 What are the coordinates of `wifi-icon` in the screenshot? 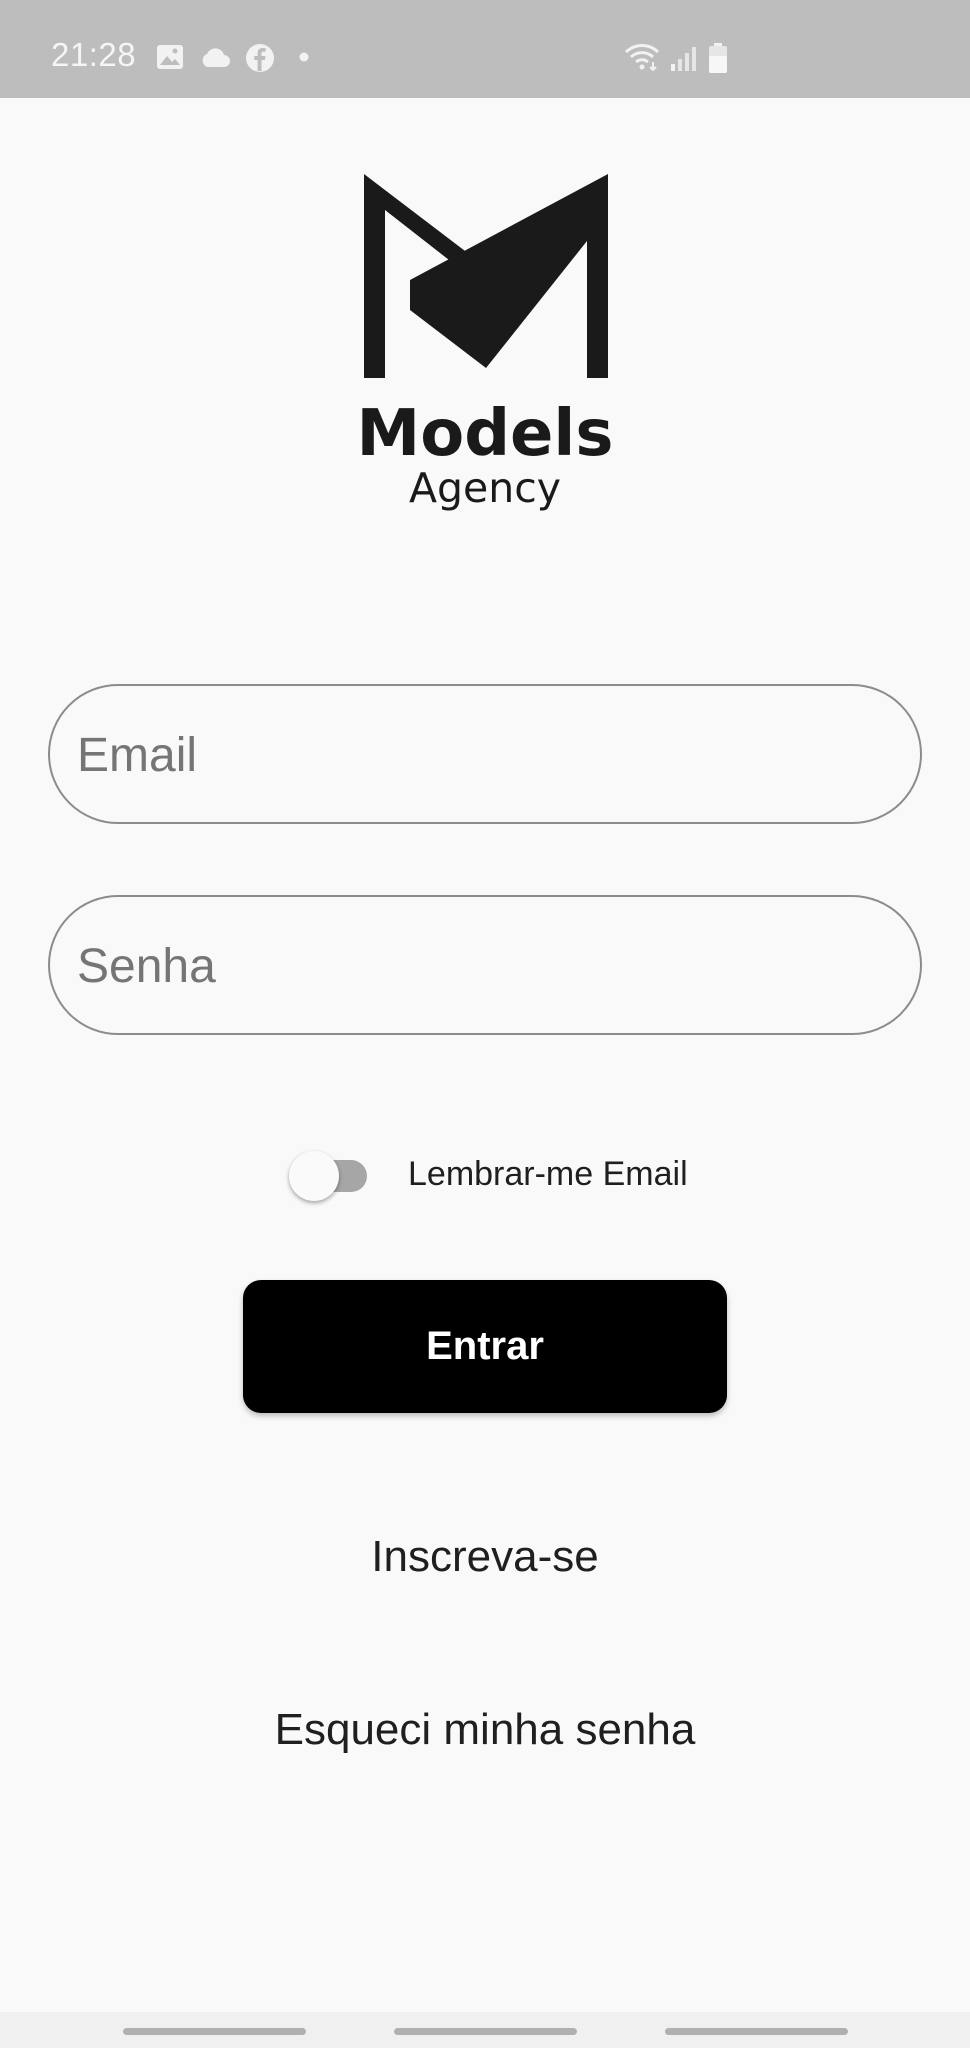 It's located at (642, 58).